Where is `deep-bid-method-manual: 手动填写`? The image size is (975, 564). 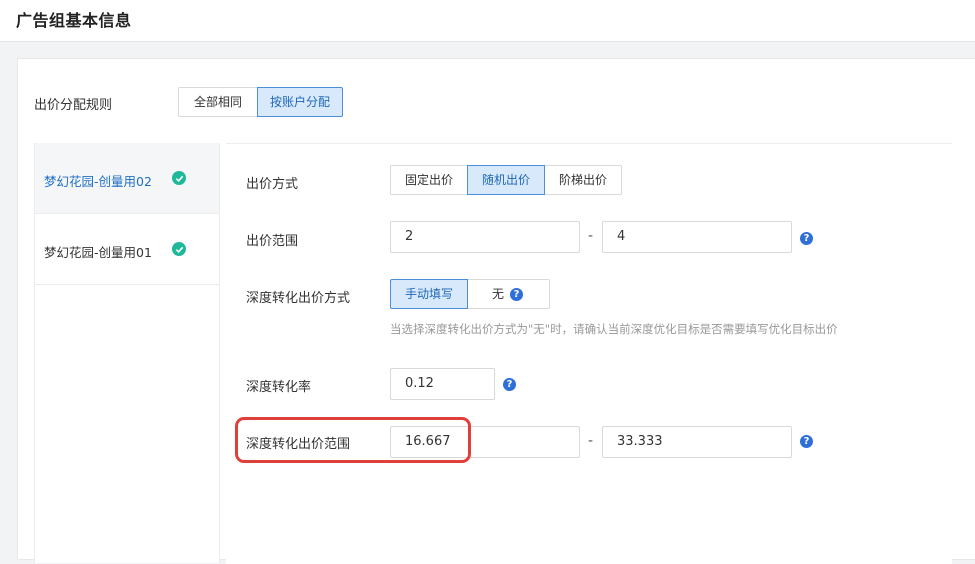
deep-bid-method-manual: 手动填写 is located at coordinates (429, 294).